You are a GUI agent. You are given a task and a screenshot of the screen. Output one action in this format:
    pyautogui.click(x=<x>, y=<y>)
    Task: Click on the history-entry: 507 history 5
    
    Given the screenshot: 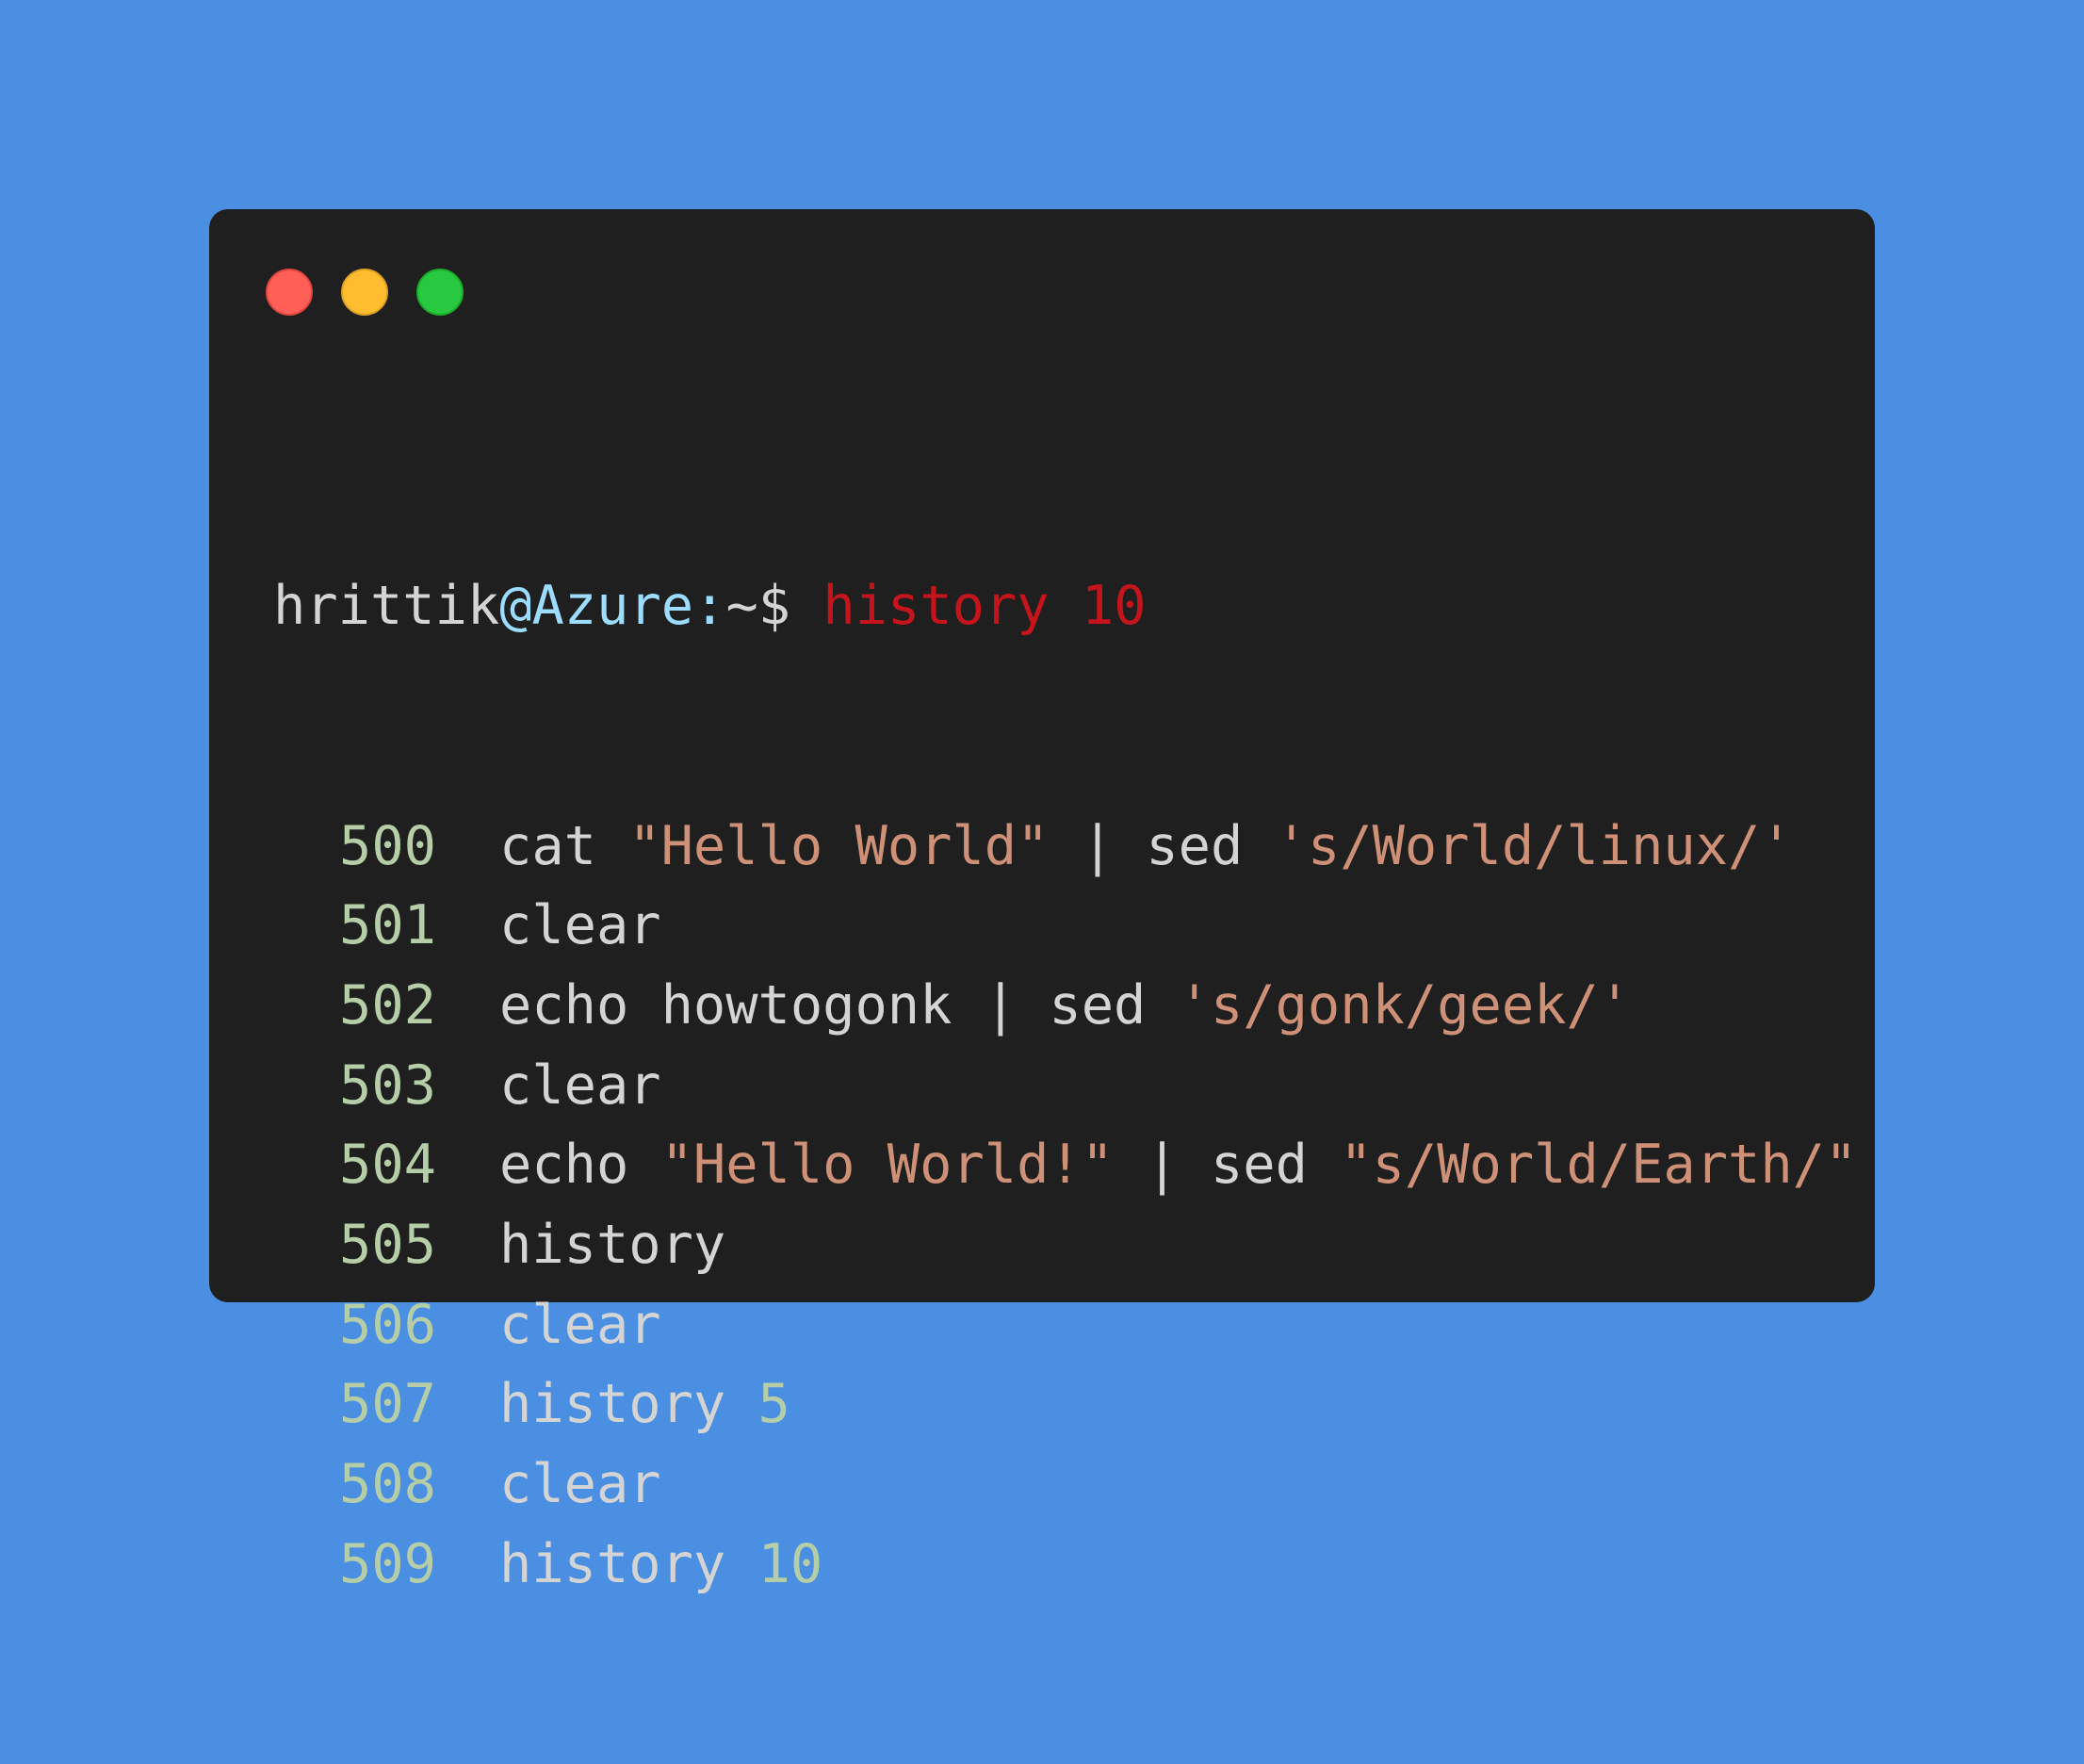 What is the action you would take?
    pyautogui.click(x=1074, y=1404)
    